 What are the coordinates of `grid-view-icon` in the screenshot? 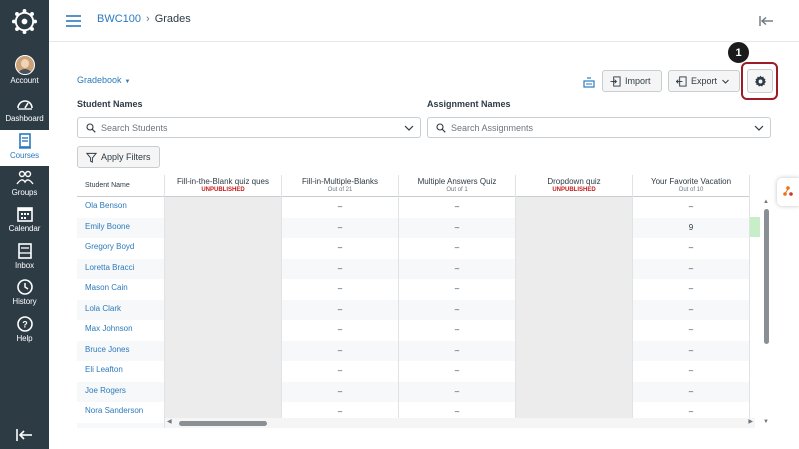 It's located at (589, 82).